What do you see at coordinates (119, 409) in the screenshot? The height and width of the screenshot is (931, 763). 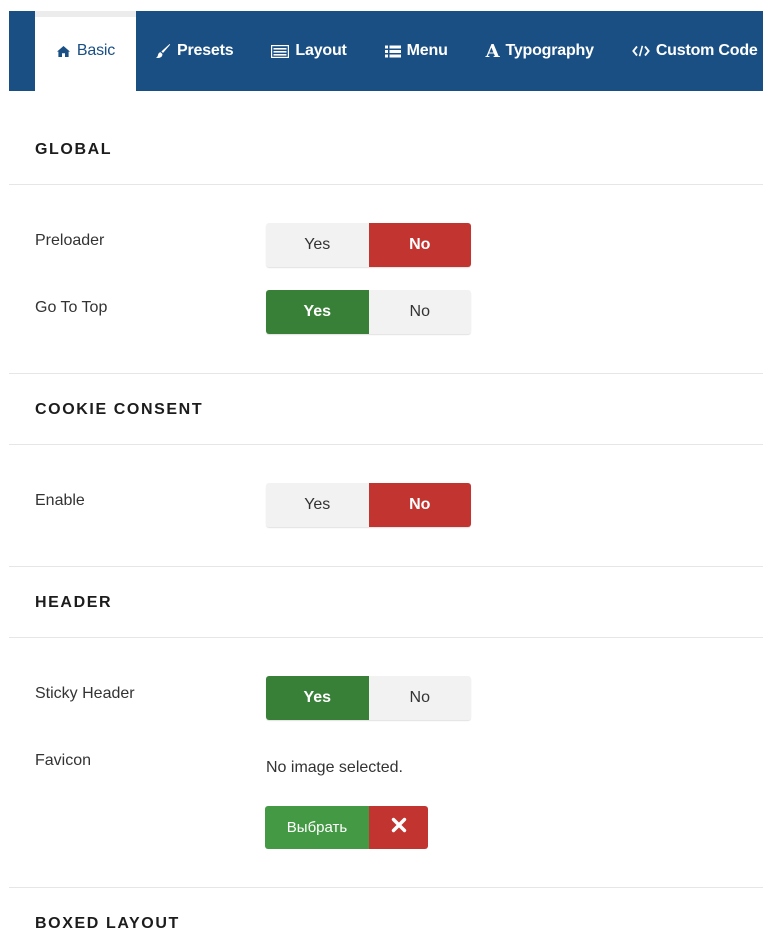 I see `section-title-cookie-consent: COOKIE CONSENT` at bounding box center [119, 409].